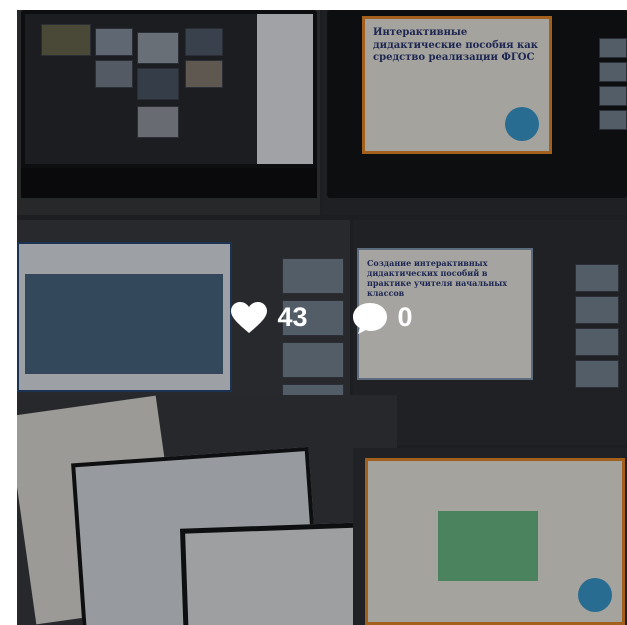  Describe the element at coordinates (269, 317) in the screenshot. I see `like-count: 43` at that location.